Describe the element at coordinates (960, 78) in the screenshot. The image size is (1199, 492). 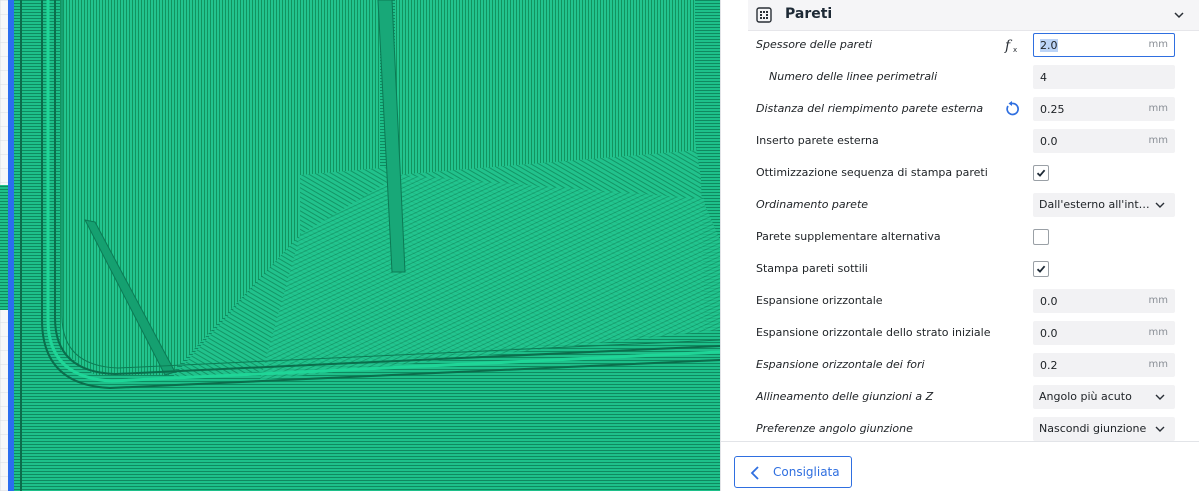
I see `setting-wall-line-count: Numero delle linee perimetrali 4` at that location.